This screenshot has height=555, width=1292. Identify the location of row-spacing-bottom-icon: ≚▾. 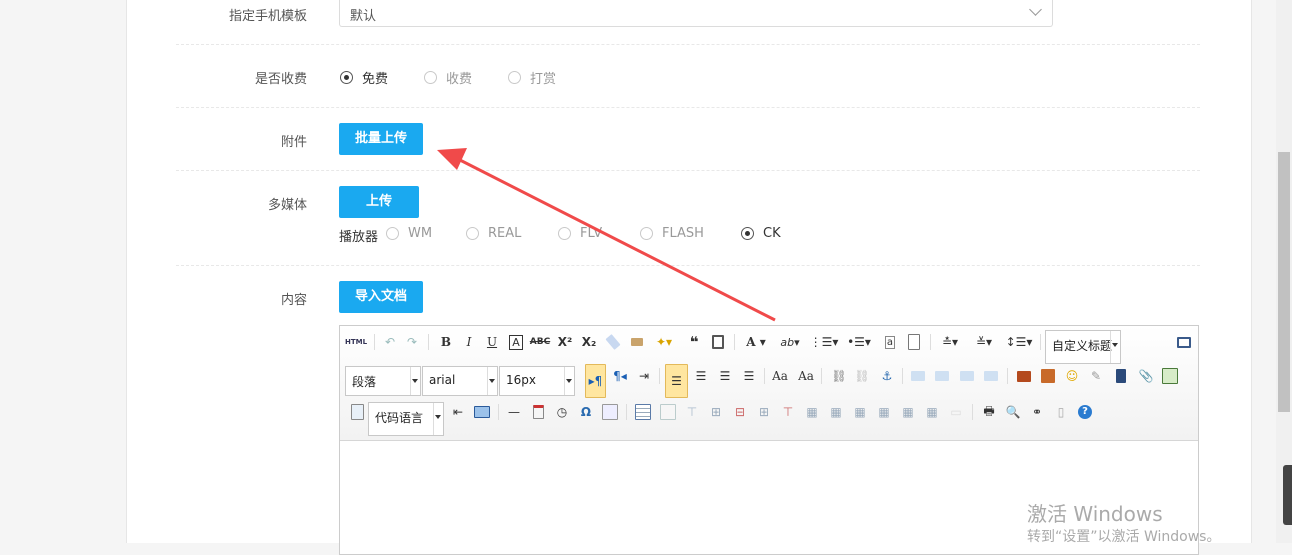
(984, 342).